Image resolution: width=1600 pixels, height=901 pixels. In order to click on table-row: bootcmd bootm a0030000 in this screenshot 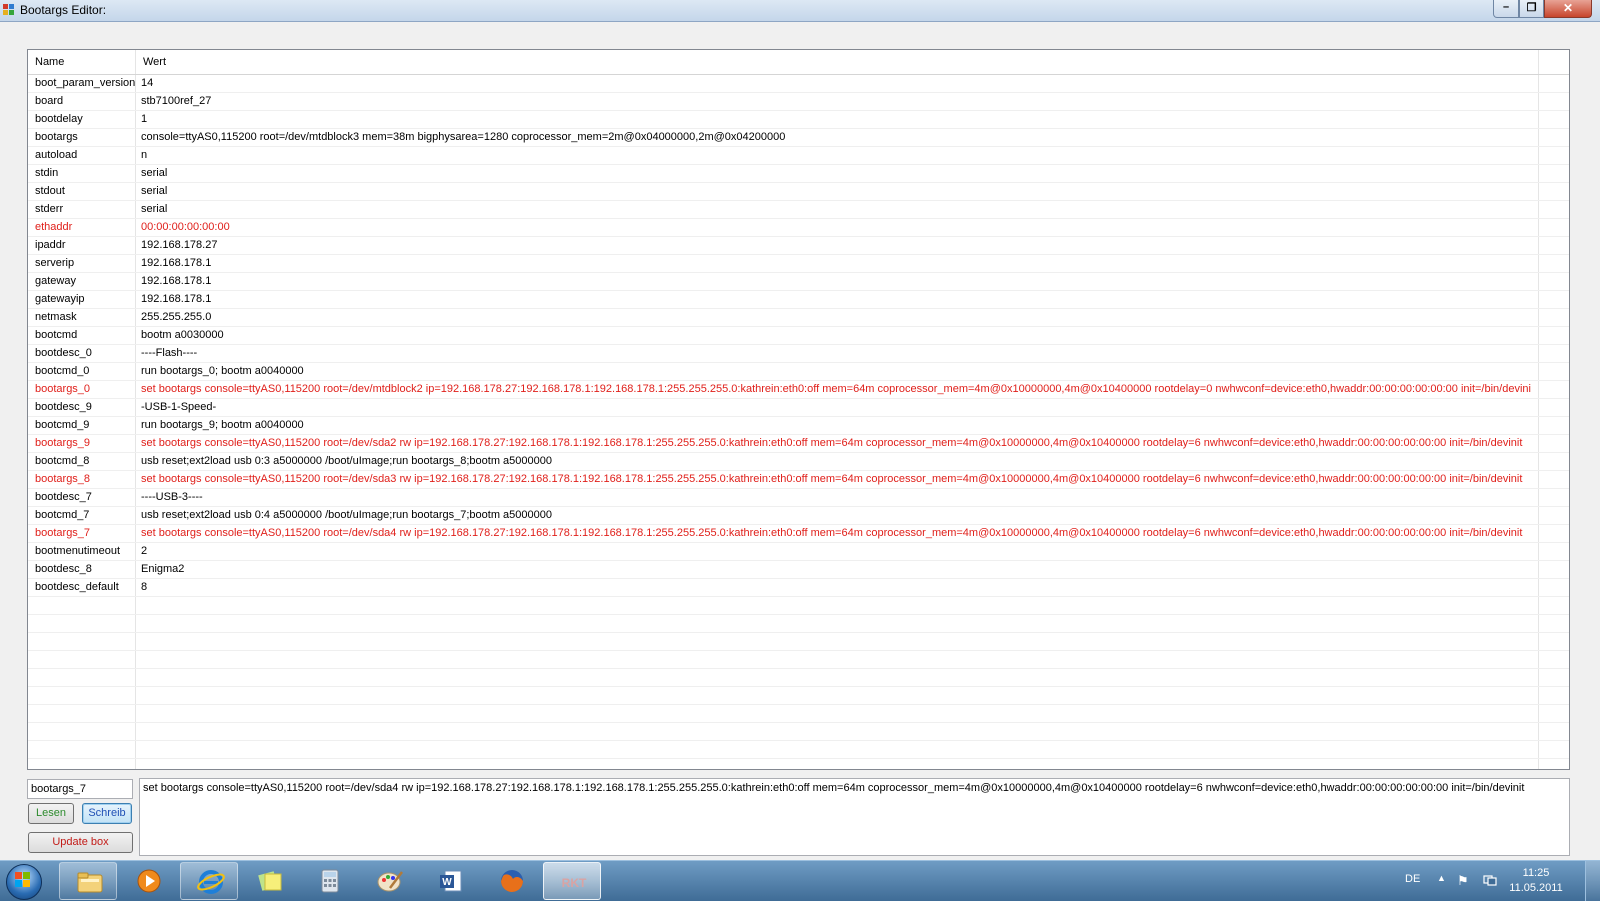, I will do `click(798, 336)`.